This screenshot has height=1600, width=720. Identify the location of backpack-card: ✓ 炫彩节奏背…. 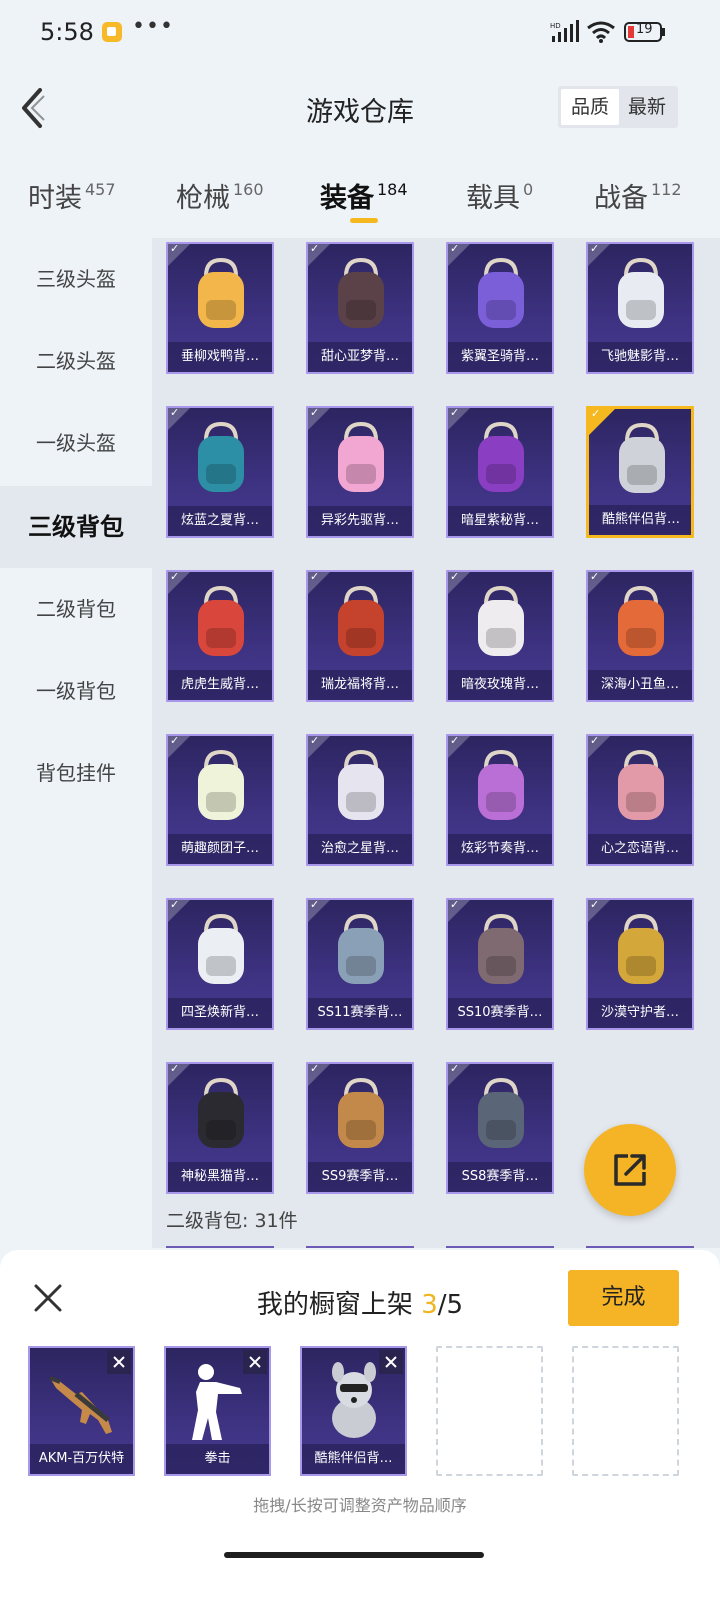
(500, 800).